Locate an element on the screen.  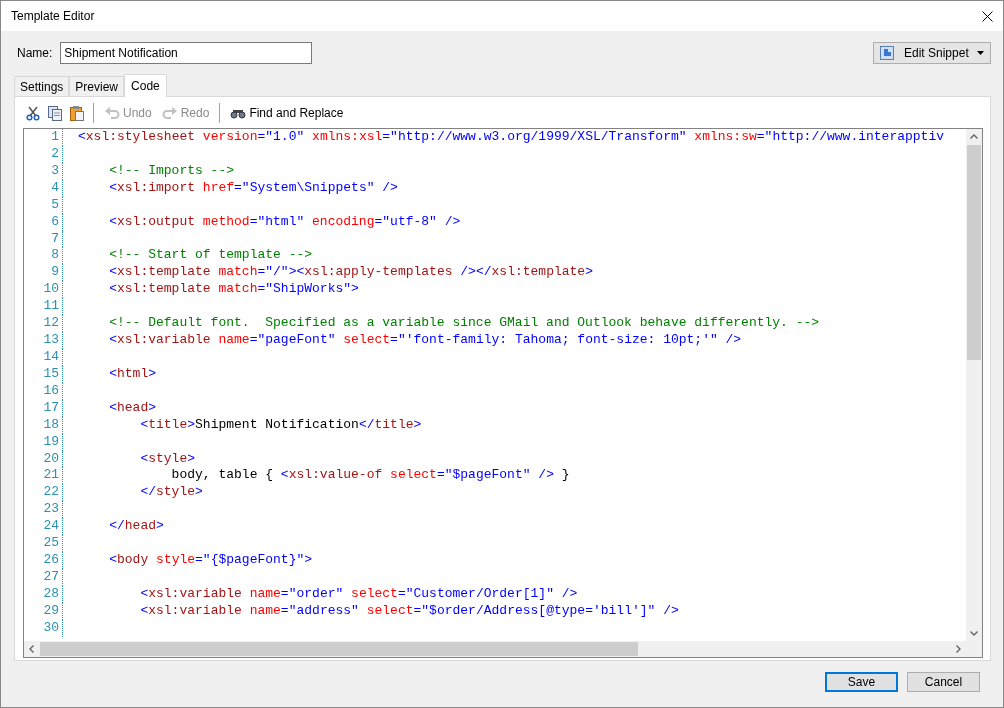
code-line: <head> is located at coordinates (132, 408).